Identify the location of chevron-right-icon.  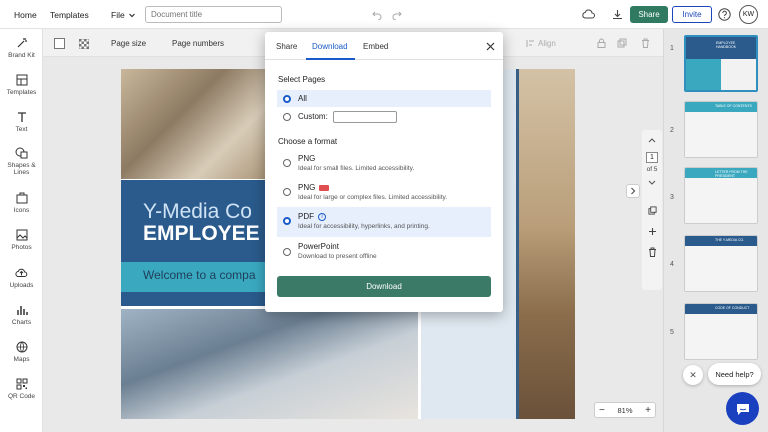
(633, 191).